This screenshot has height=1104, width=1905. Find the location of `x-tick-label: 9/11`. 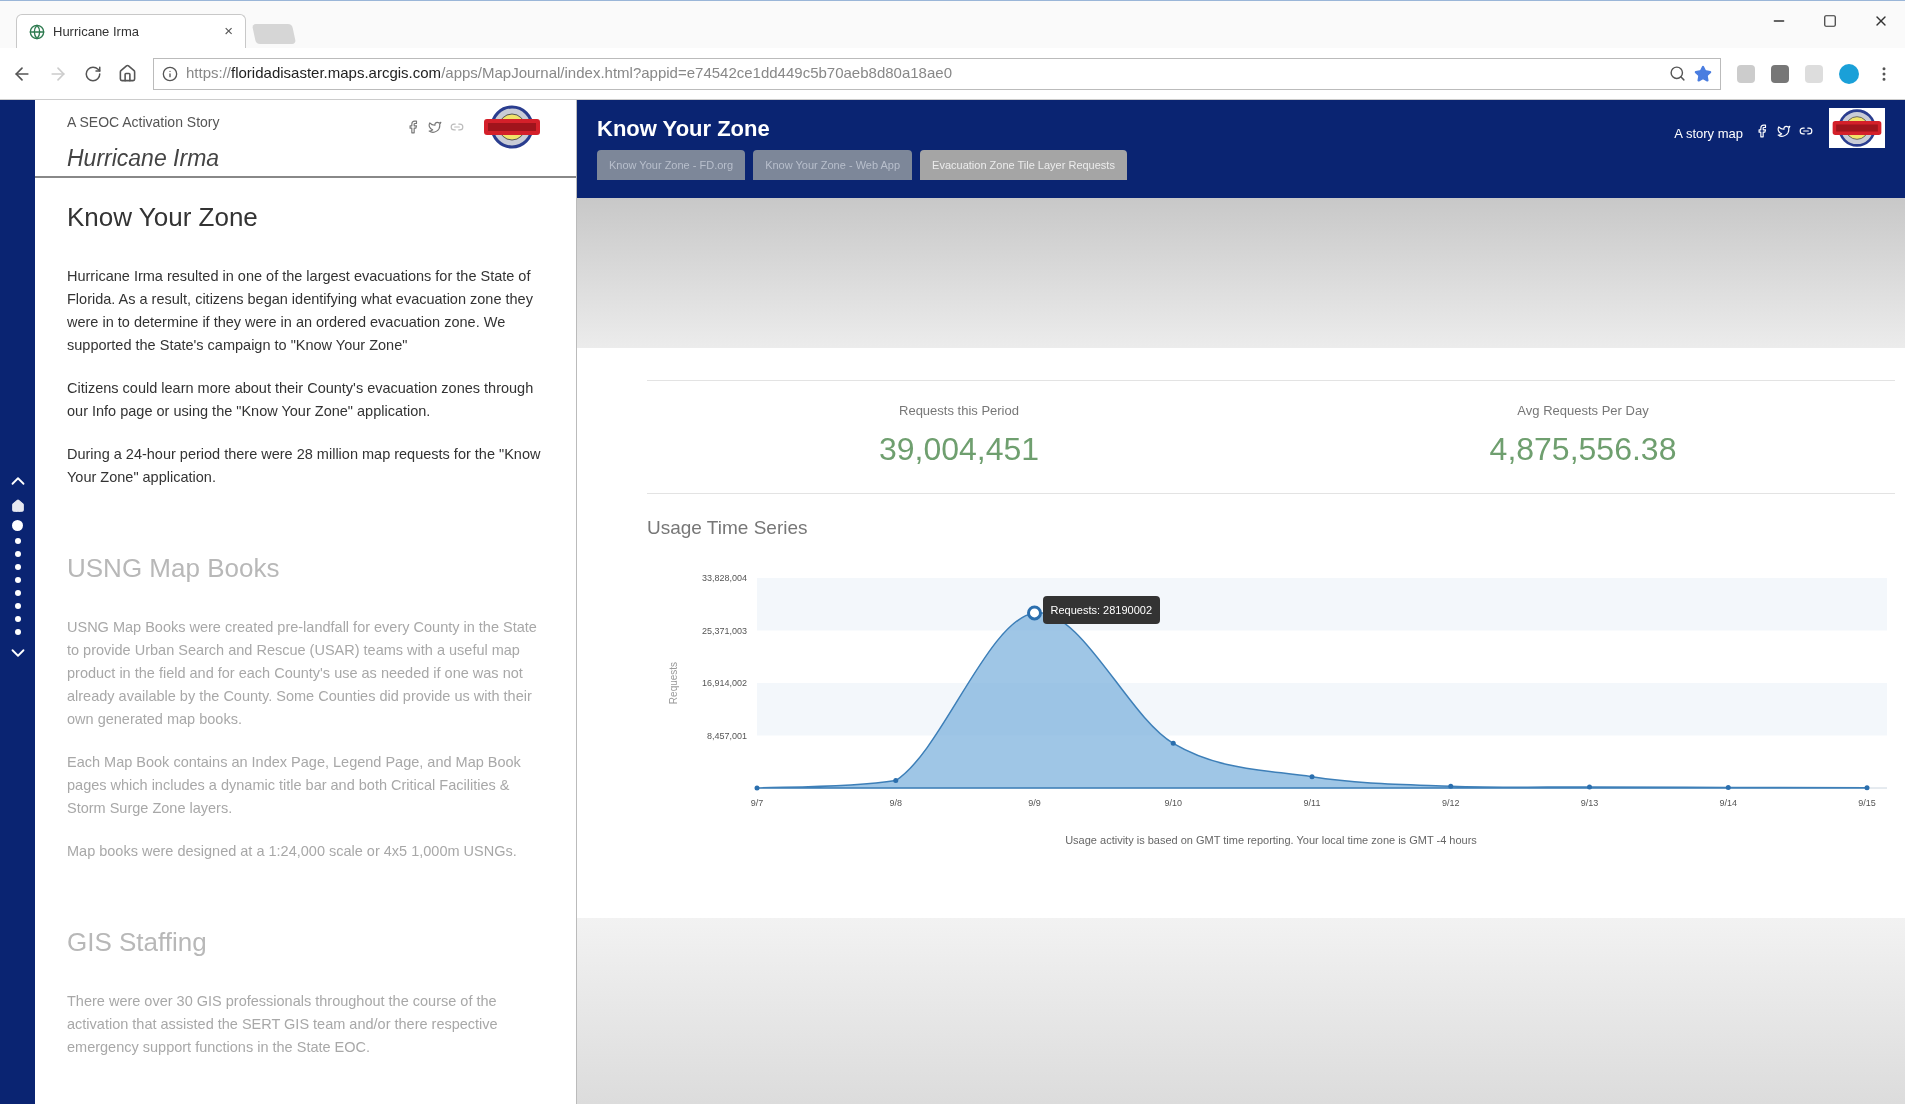

x-tick-label: 9/11 is located at coordinates (1312, 803).